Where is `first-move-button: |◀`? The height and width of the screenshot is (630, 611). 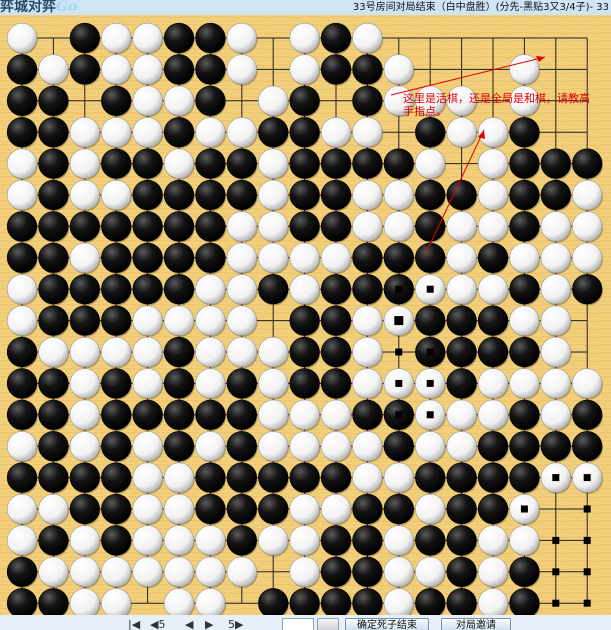 first-move-button: |◀ is located at coordinates (134, 624).